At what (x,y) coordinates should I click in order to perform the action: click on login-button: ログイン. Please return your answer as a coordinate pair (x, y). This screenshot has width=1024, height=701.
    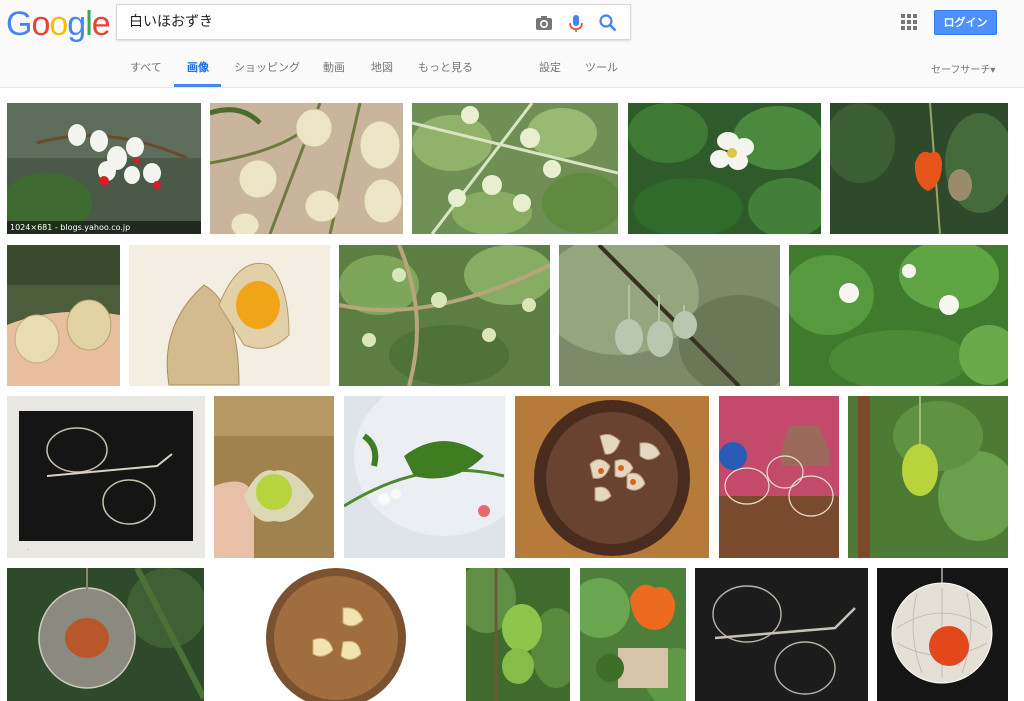
    Looking at the image, I should click on (965, 22).